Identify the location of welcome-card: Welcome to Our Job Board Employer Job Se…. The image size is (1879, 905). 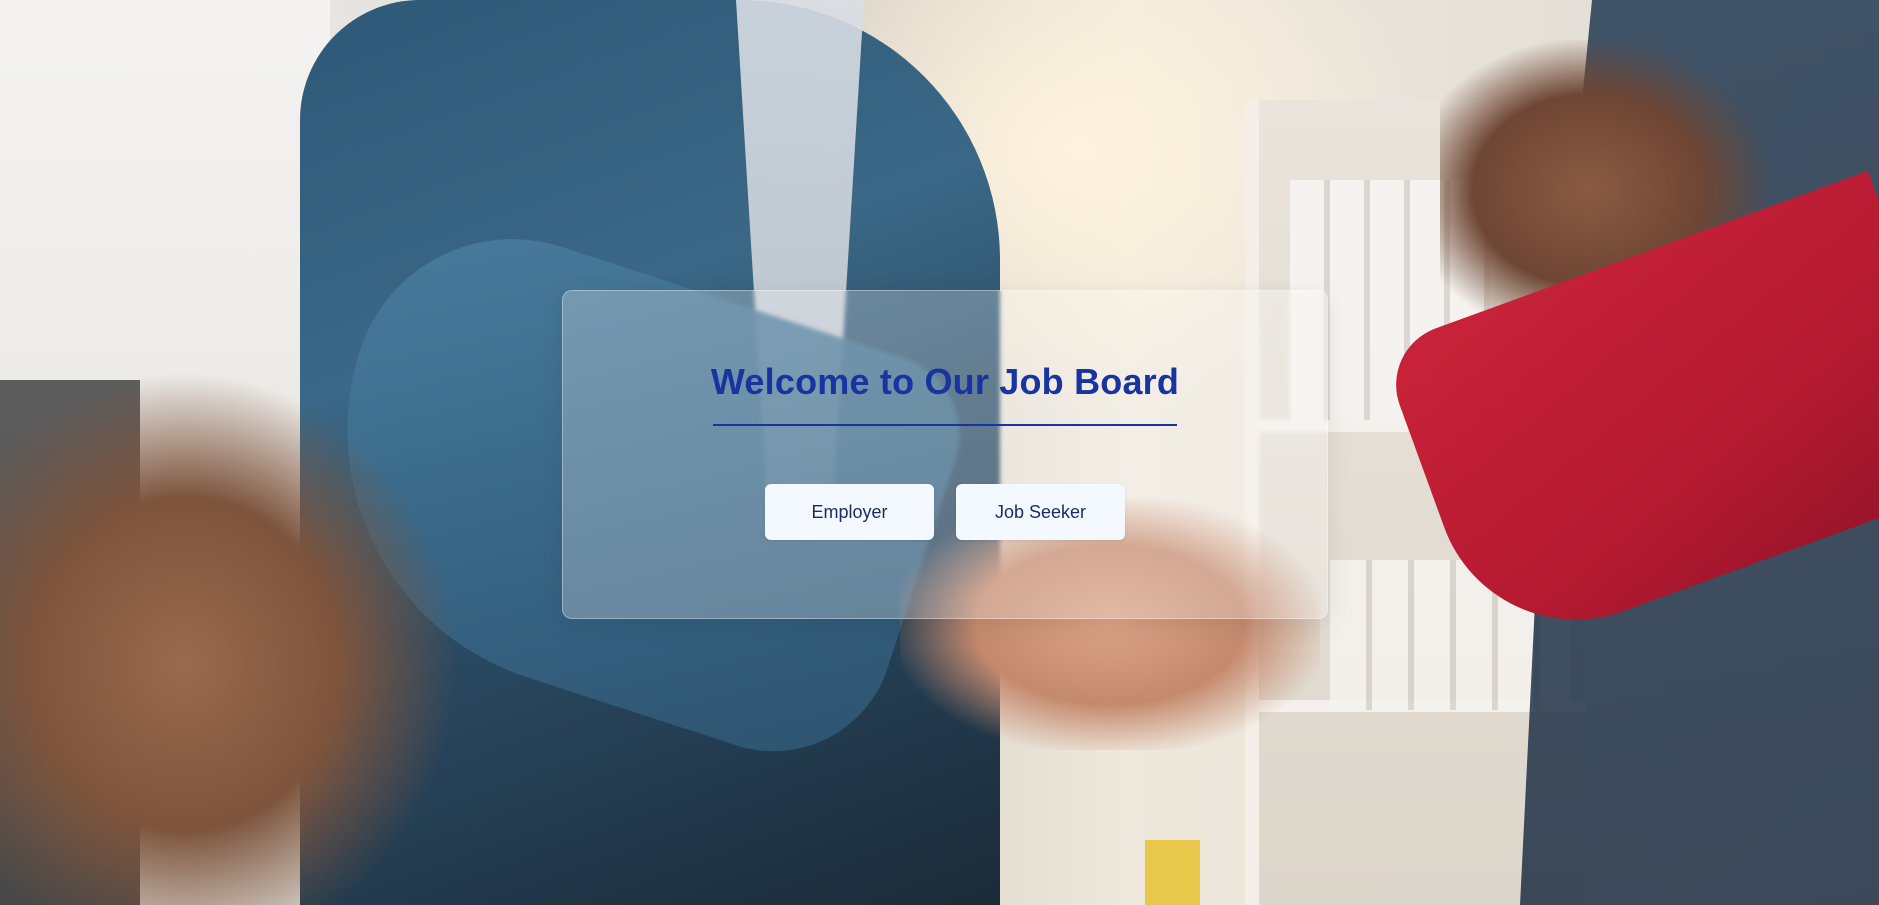
(945, 454).